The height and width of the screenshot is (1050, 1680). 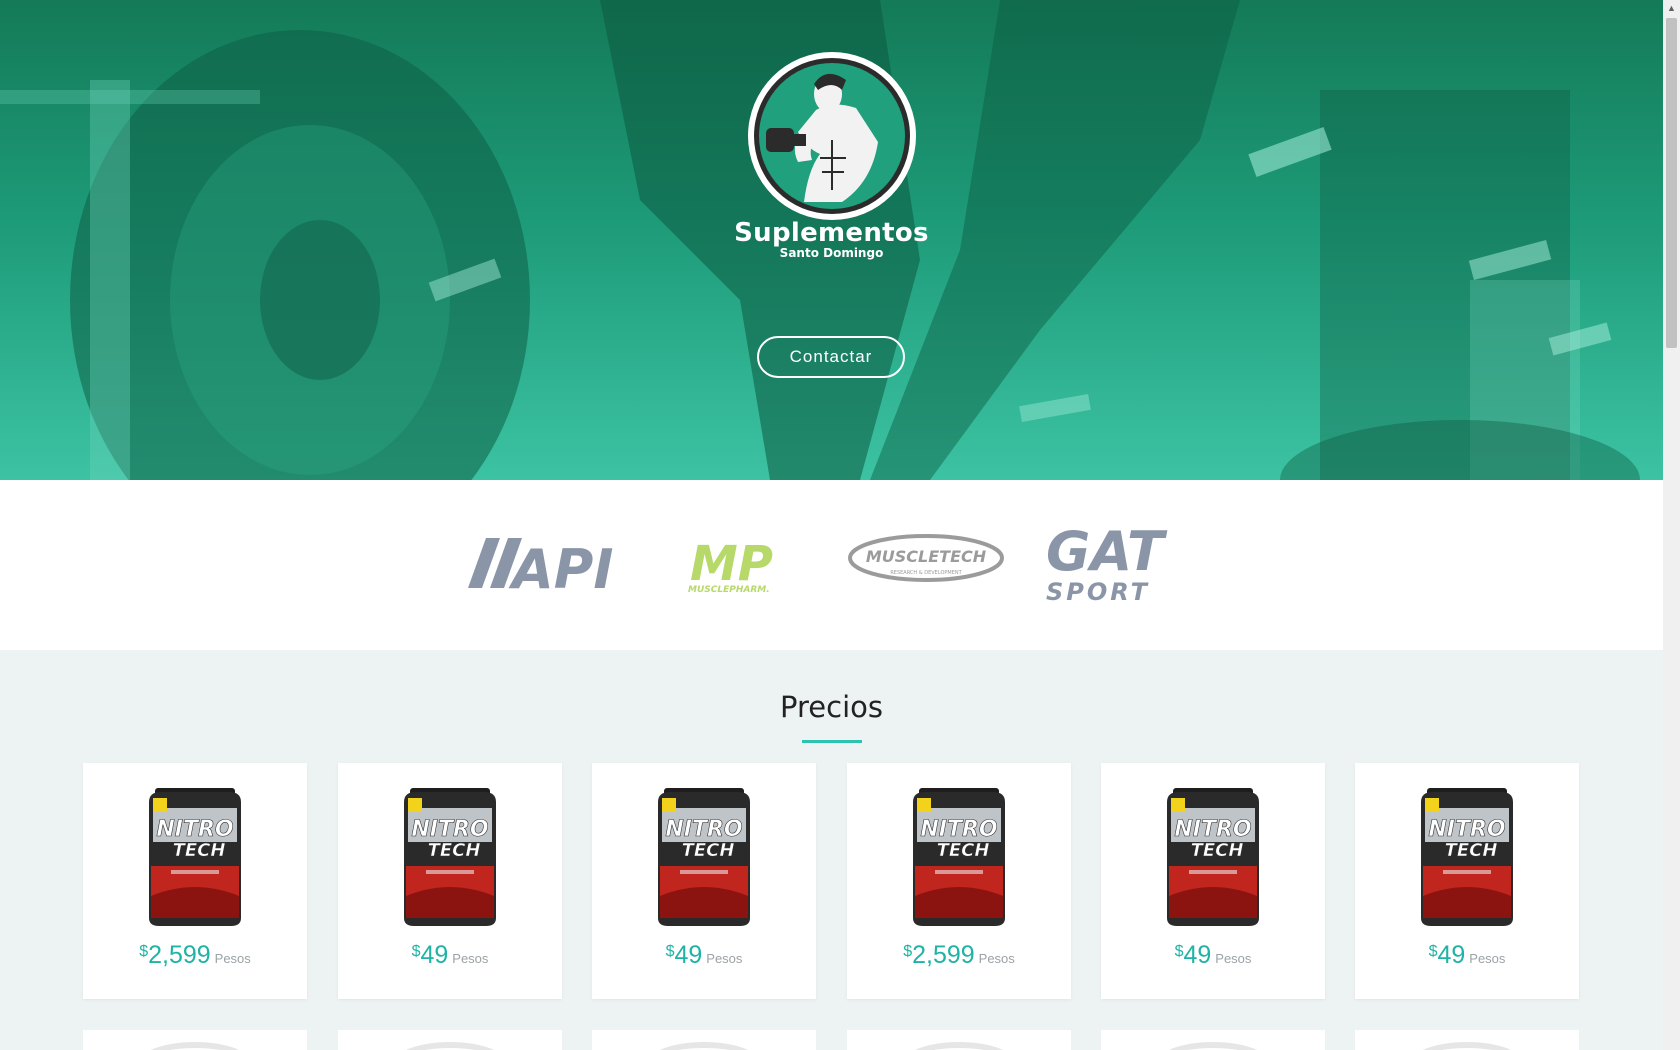 I want to click on brand-gat-sub: SPORT, so click(x=1098, y=592).